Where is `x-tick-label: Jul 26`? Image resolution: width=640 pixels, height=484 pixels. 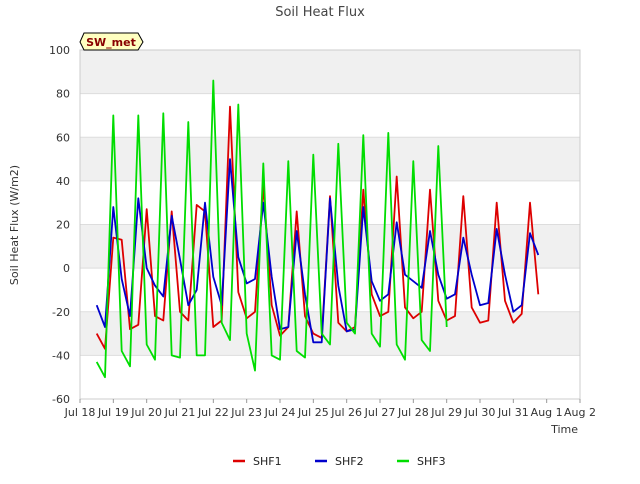 x-tick-label: Jul 26 is located at coordinates (346, 412).